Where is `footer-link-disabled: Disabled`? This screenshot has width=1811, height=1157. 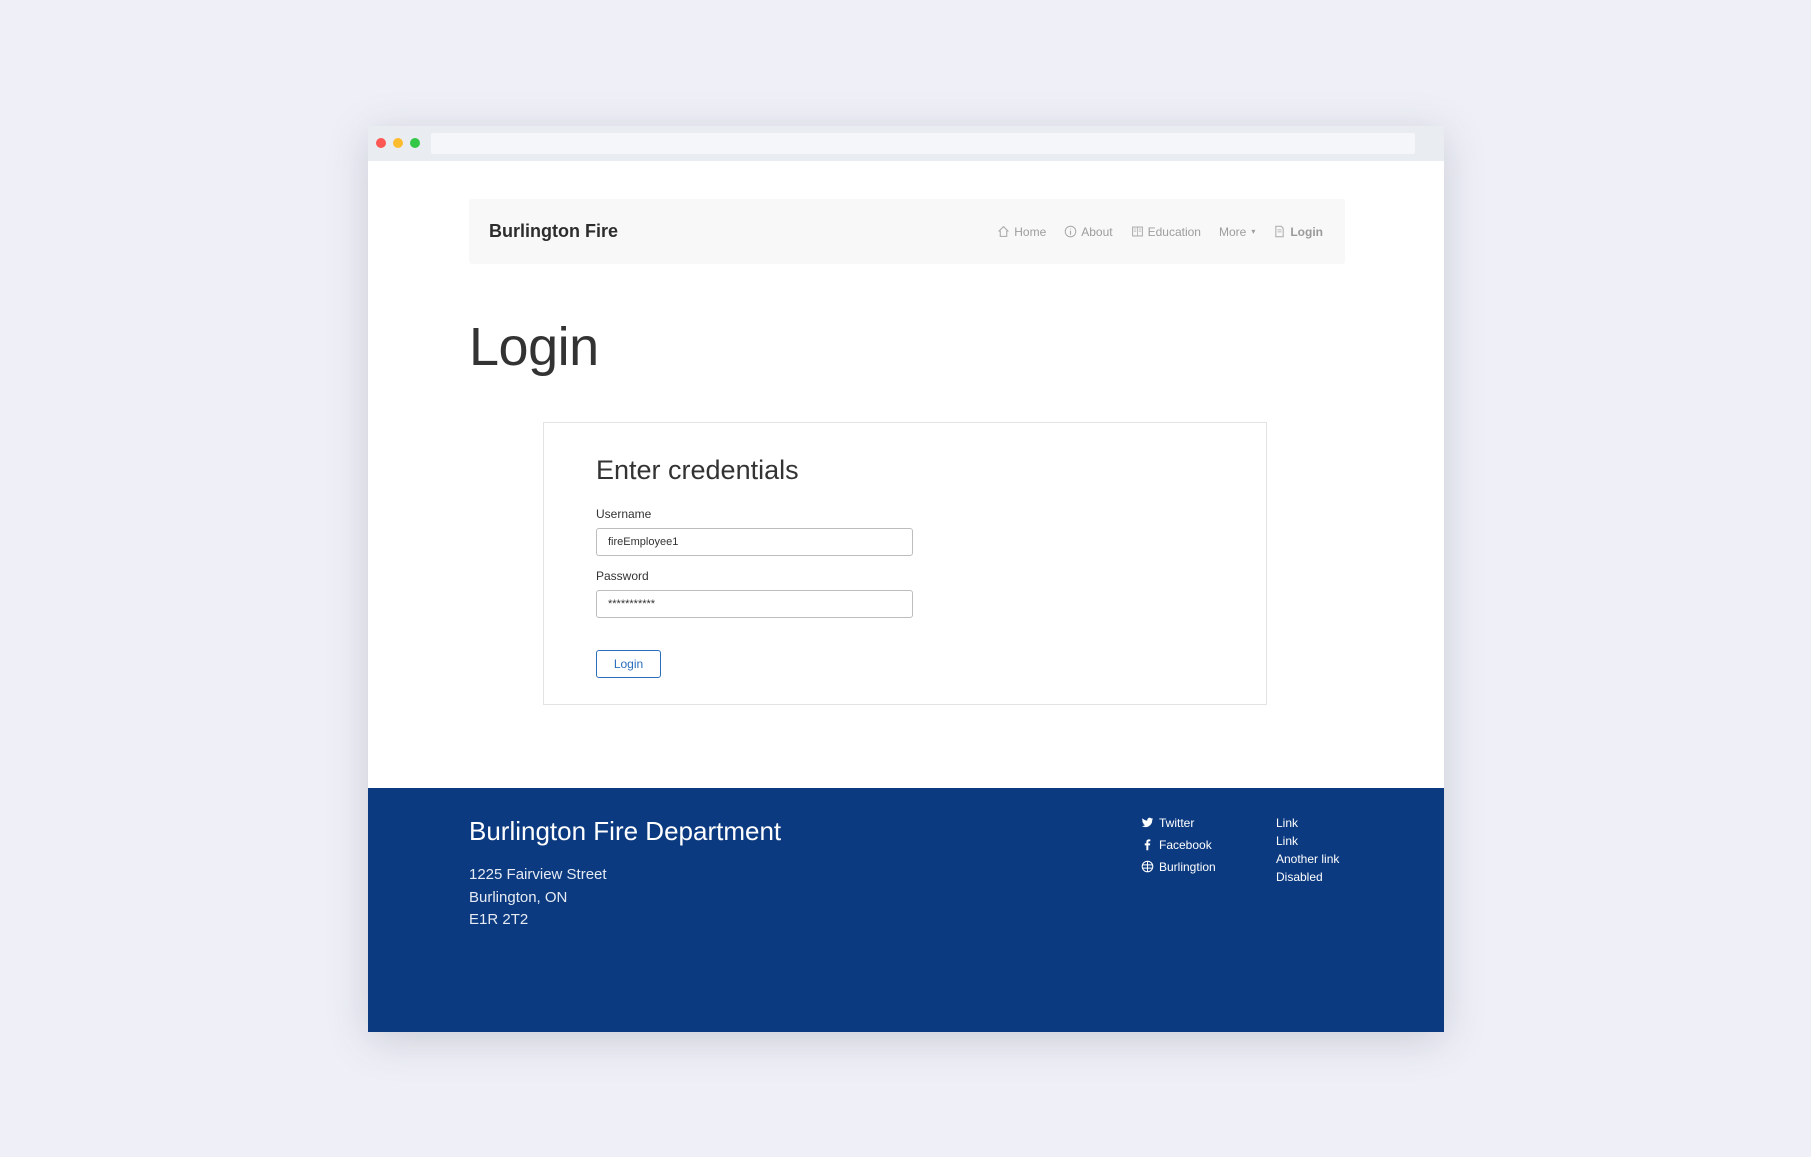 footer-link-disabled: Disabled is located at coordinates (1299, 877).